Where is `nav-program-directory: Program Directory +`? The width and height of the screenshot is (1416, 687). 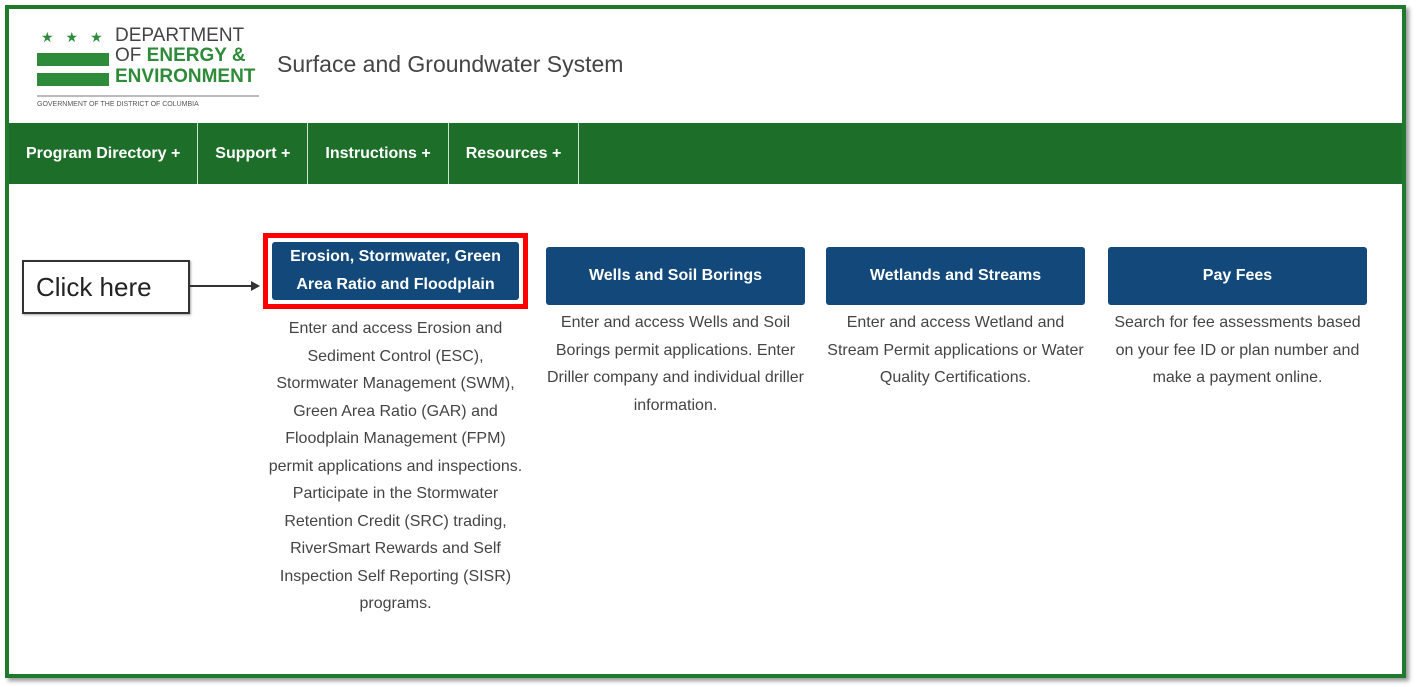 nav-program-directory: Program Directory + is located at coordinates (104, 153).